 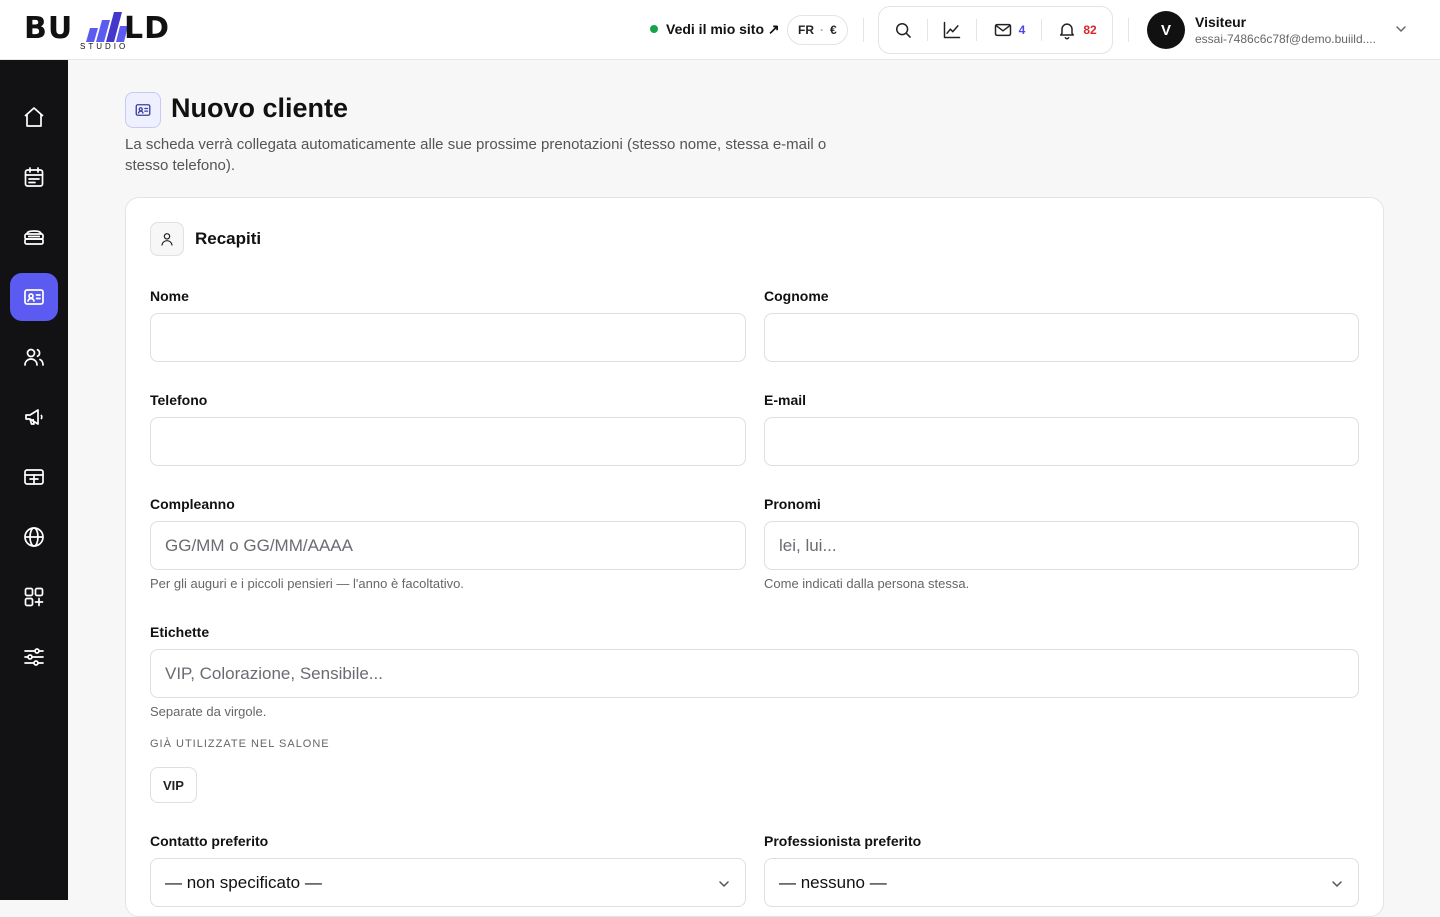 I want to click on sidebar-item-marketing, so click(x=34, y=417).